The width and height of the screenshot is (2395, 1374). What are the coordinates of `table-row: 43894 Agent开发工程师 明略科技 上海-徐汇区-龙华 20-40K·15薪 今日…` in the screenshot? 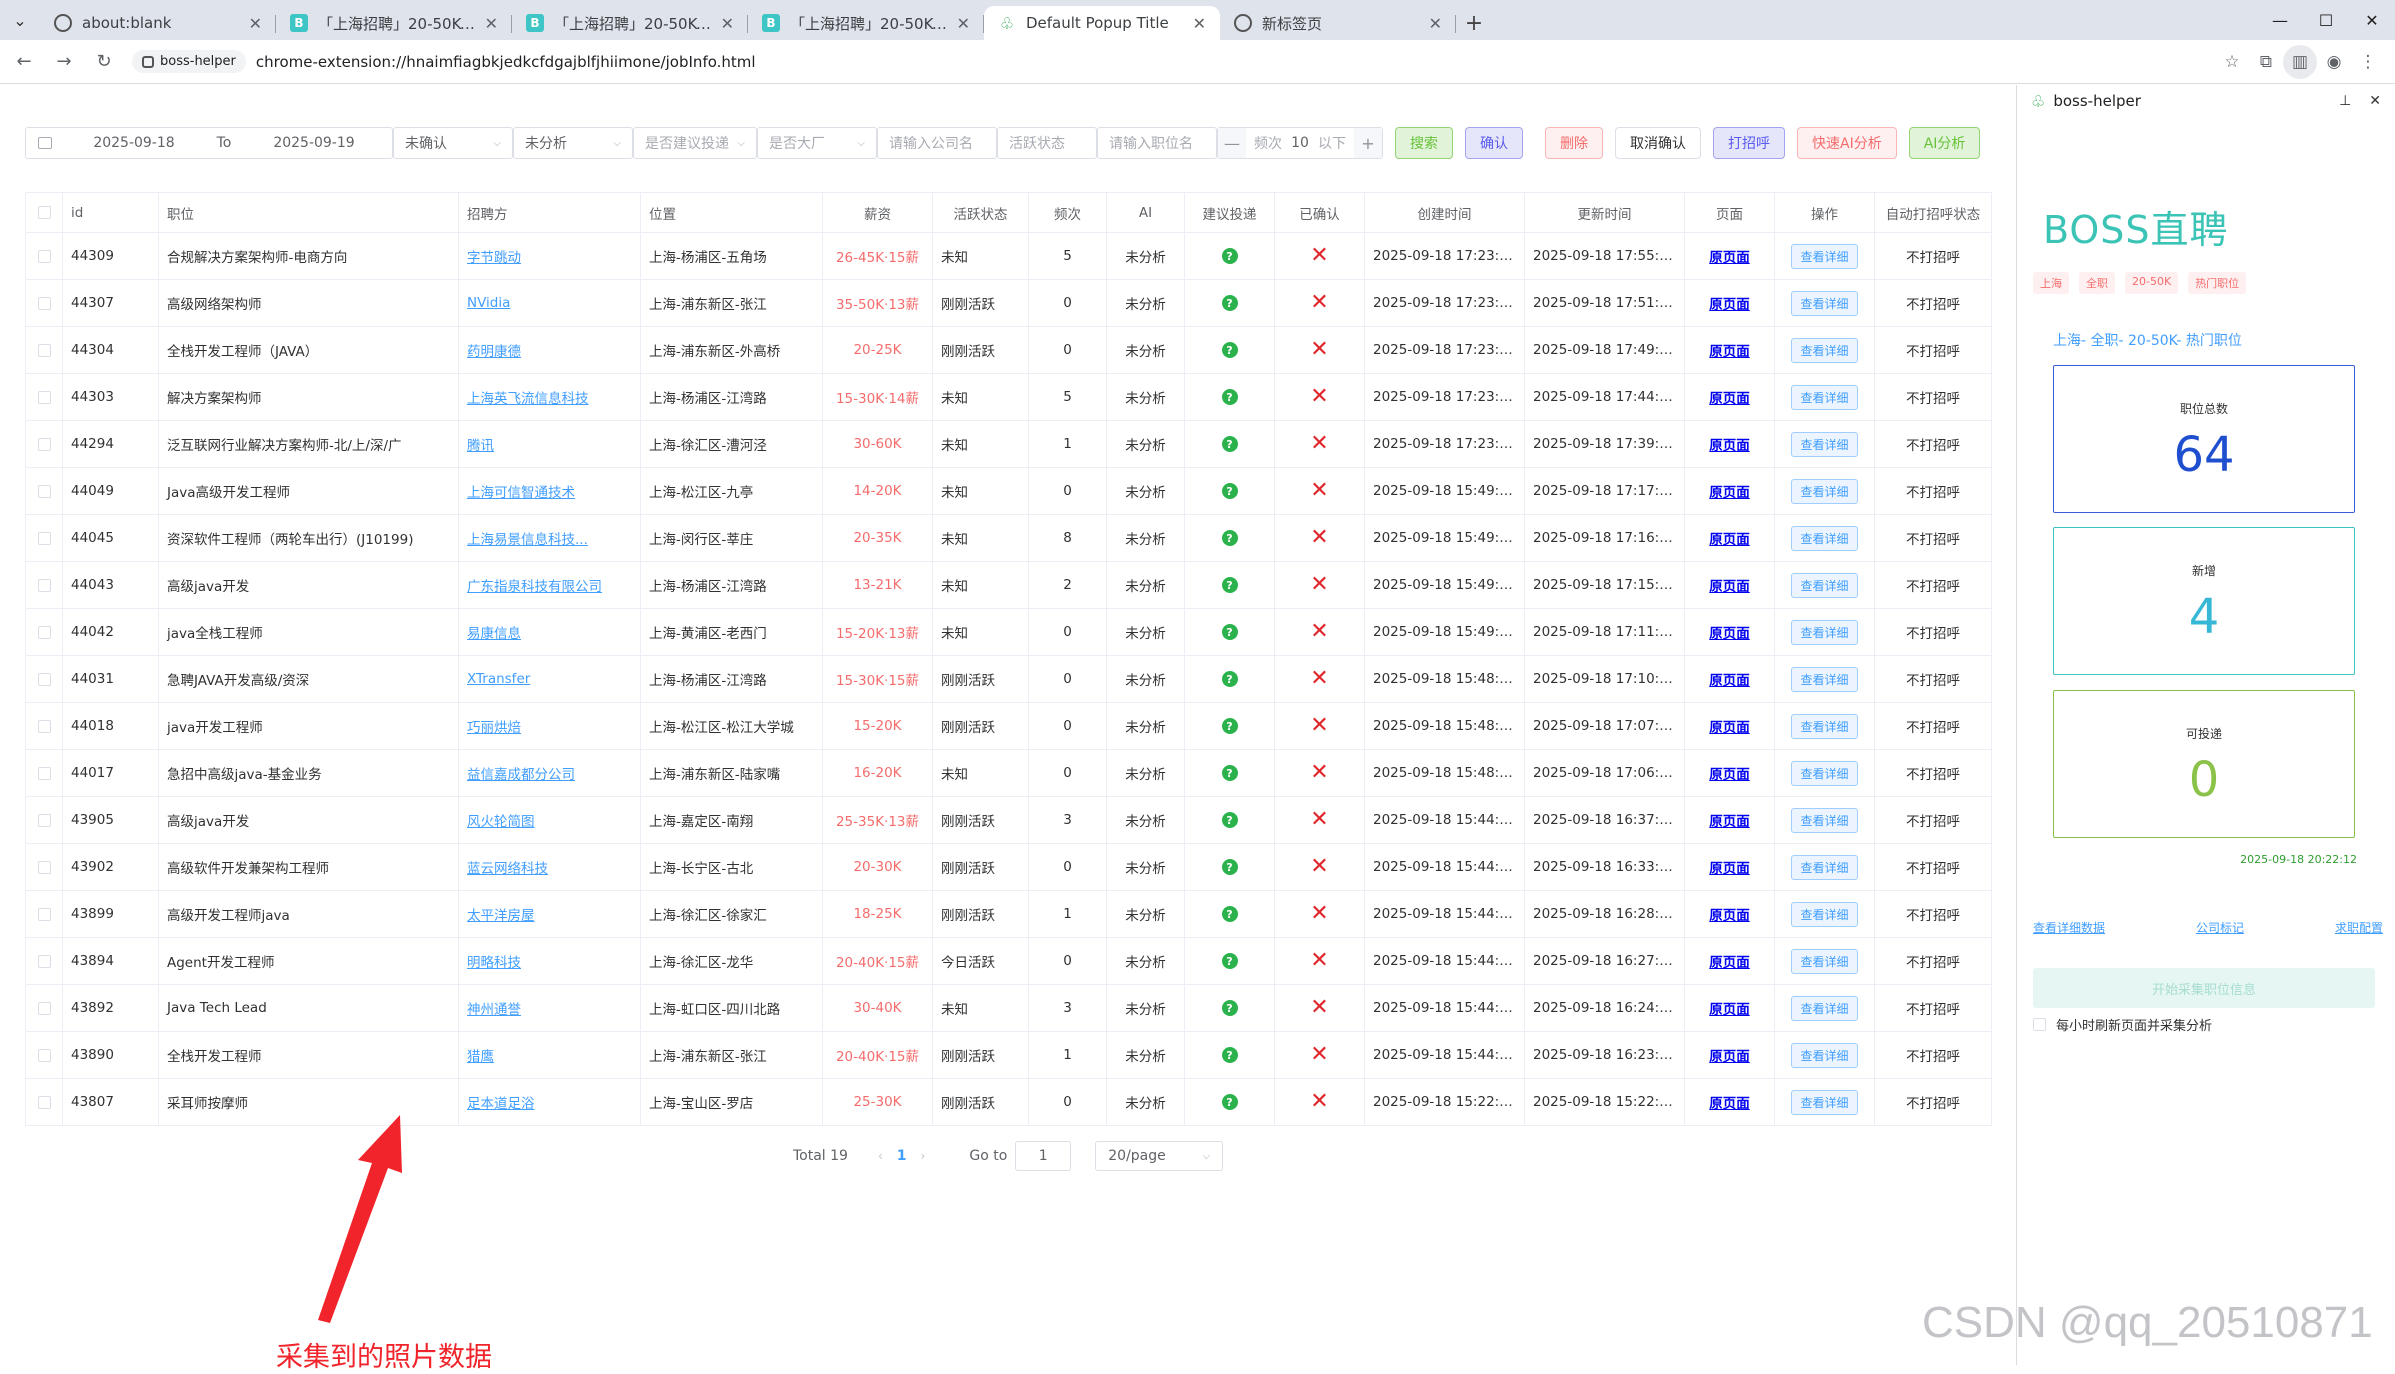 It's located at (1008, 961).